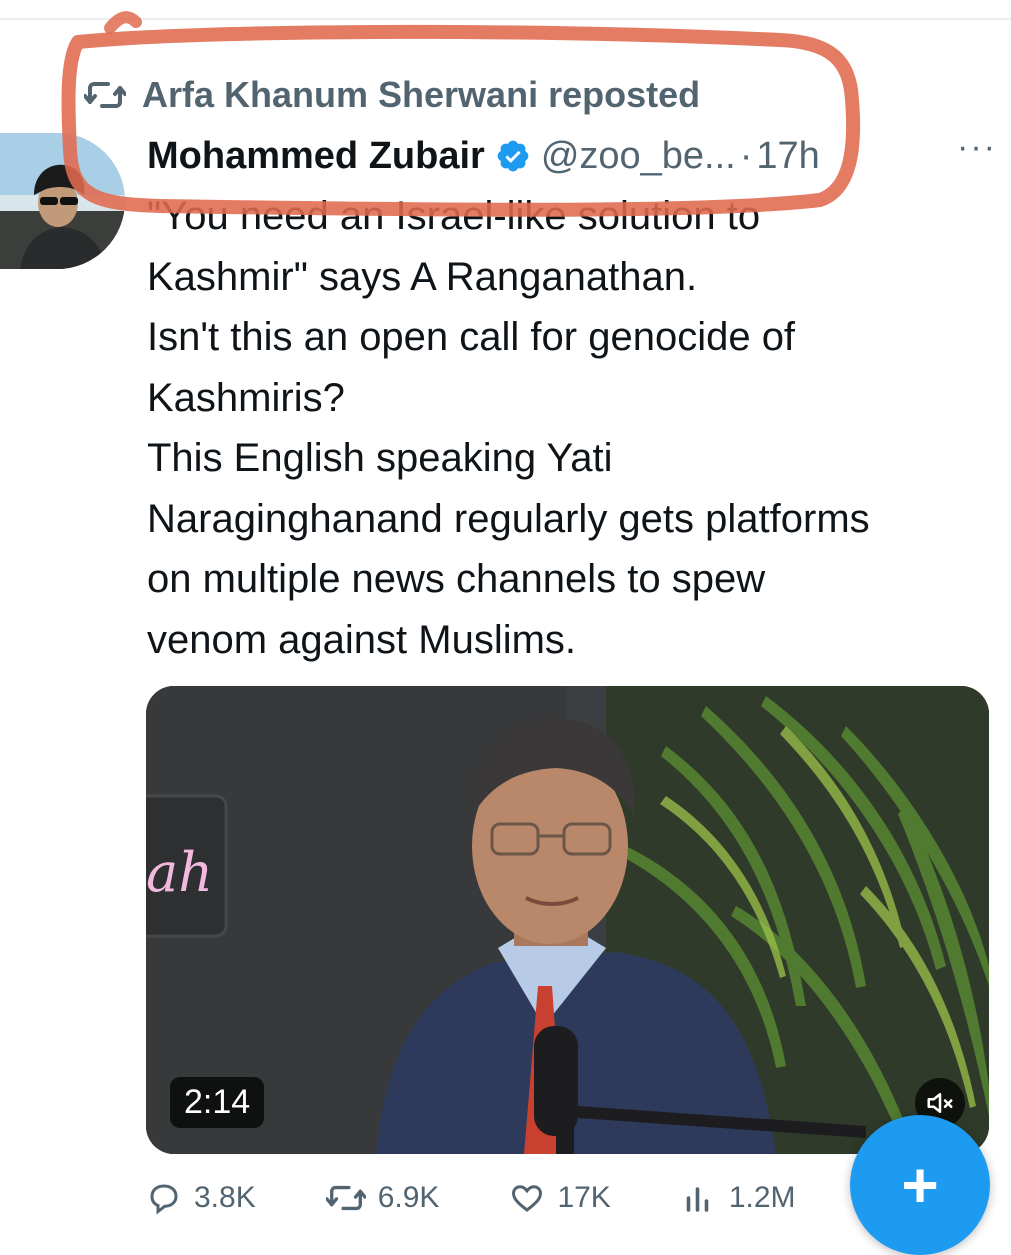 The width and height of the screenshot is (1011, 1255). I want to click on repost-action-icon, so click(345, 1198).